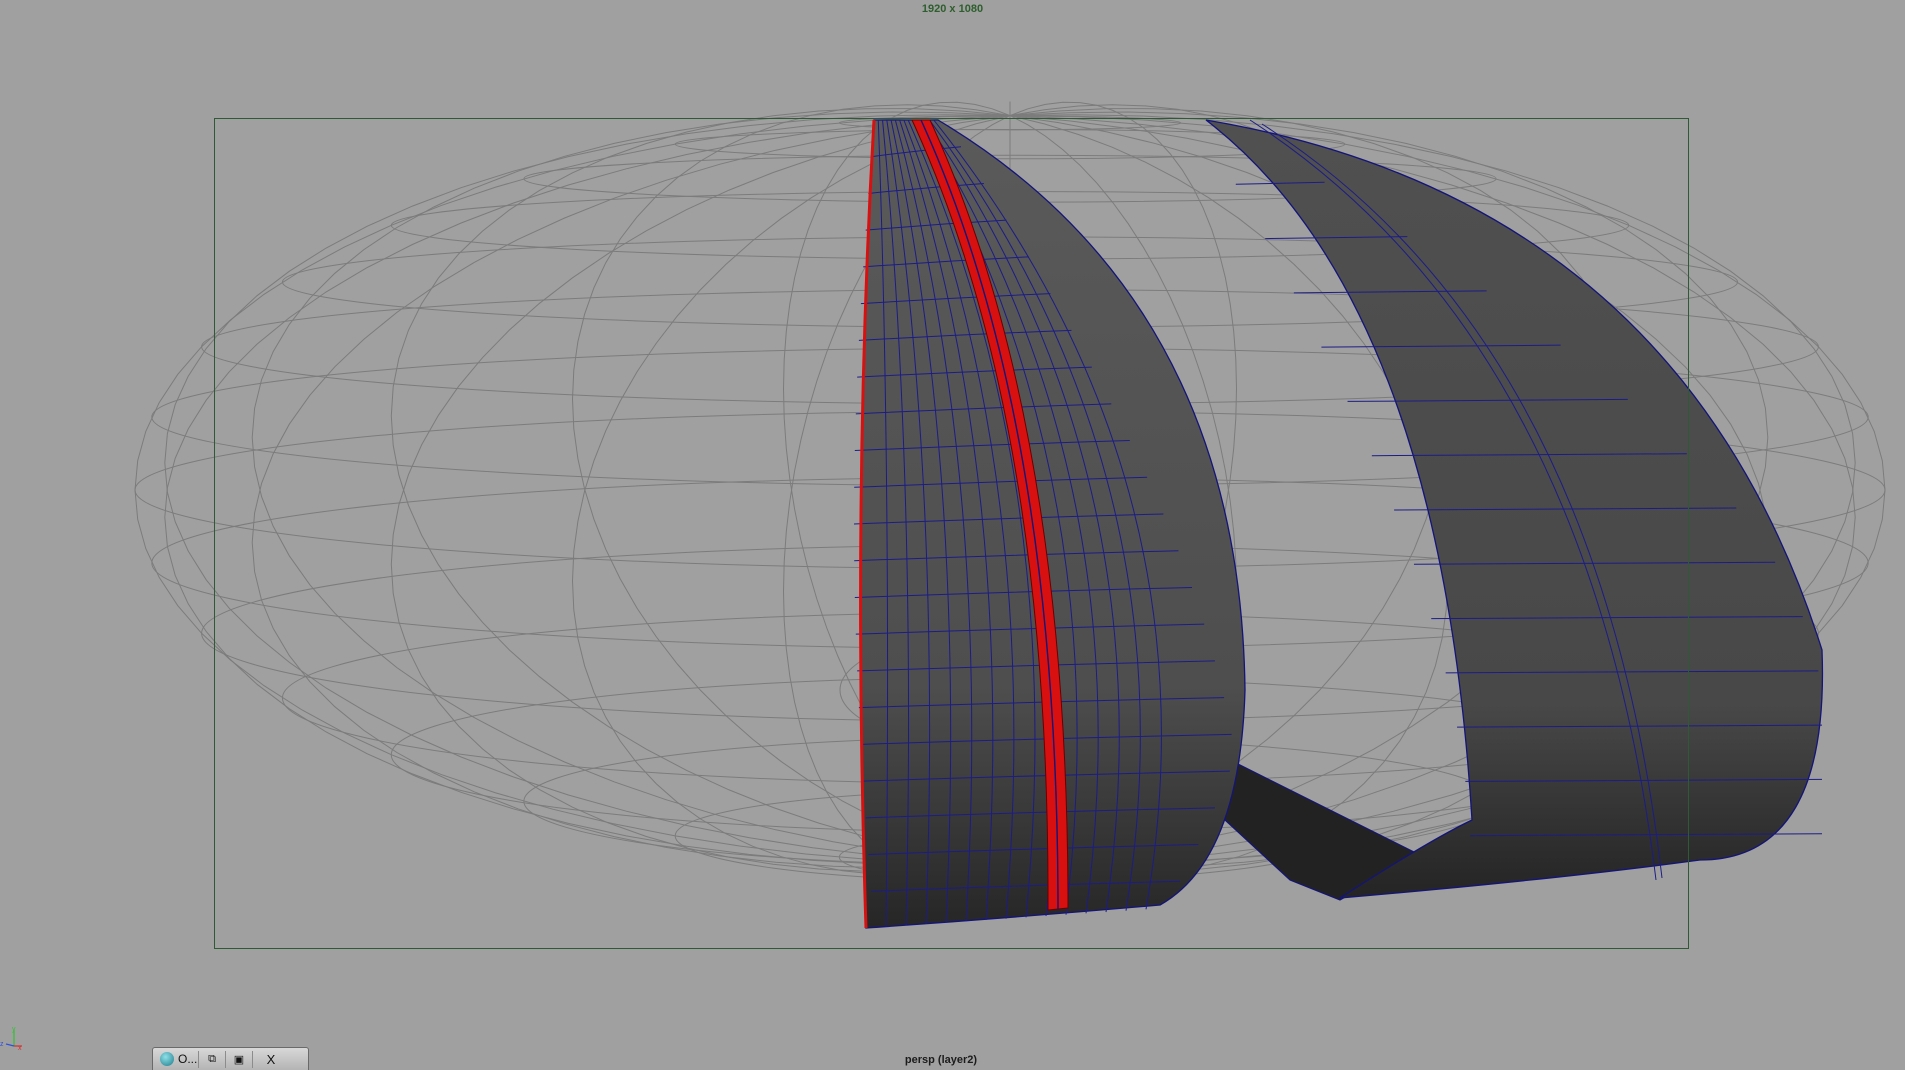  I want to click on axis-z-line, so click(10, 1045).